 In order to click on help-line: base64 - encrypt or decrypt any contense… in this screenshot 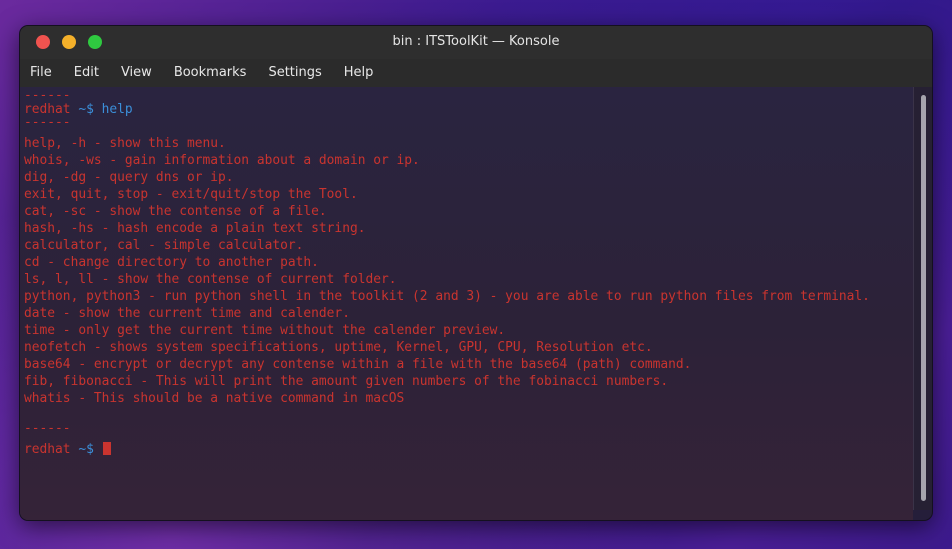, I will do `click(358, 364)`.